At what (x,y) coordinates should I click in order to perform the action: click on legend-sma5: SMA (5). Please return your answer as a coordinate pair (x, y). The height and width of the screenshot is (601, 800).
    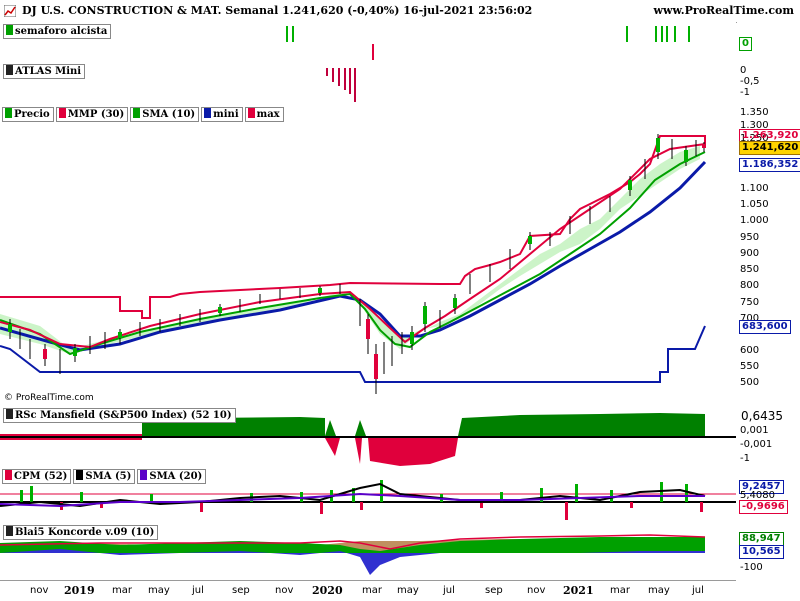
    Looking at the image, I should click on (104, 476).